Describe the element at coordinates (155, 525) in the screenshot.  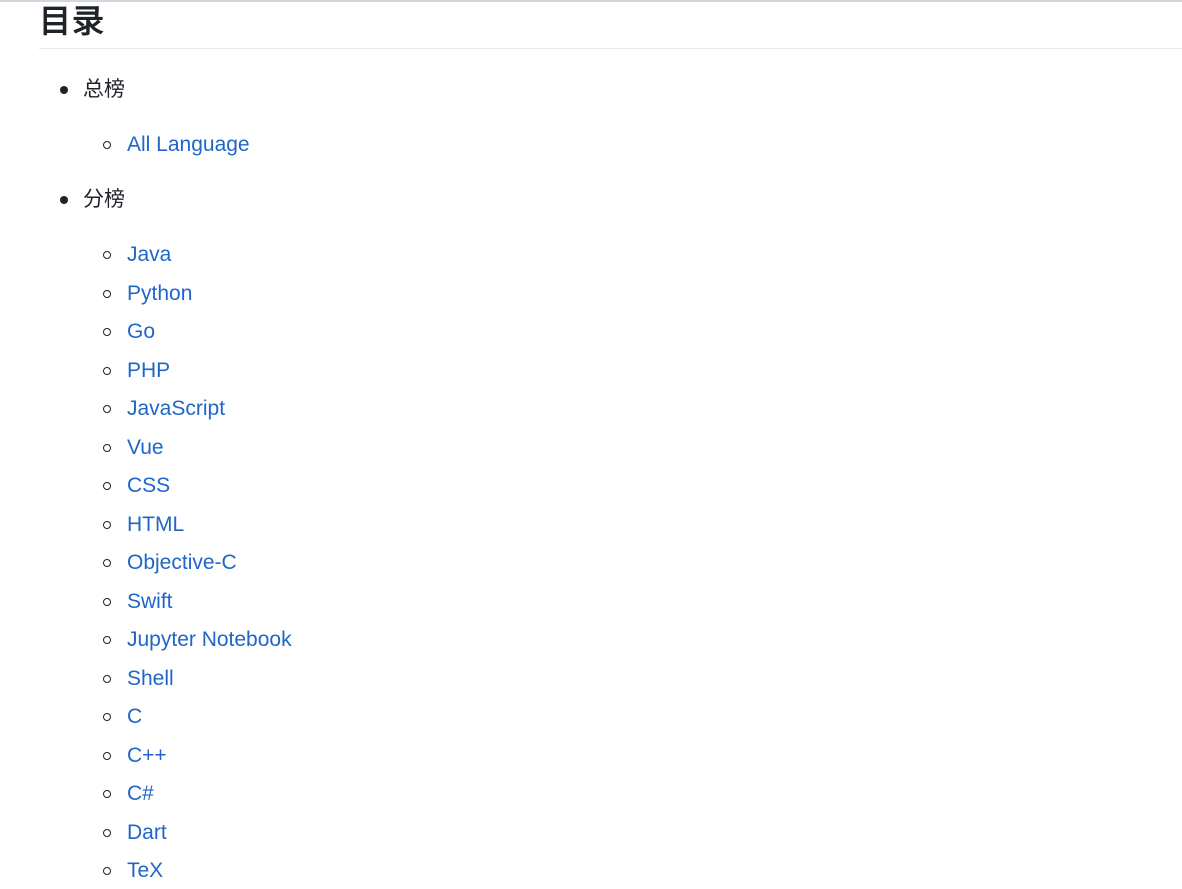
I see `toc-link-html: HTML` at that location.